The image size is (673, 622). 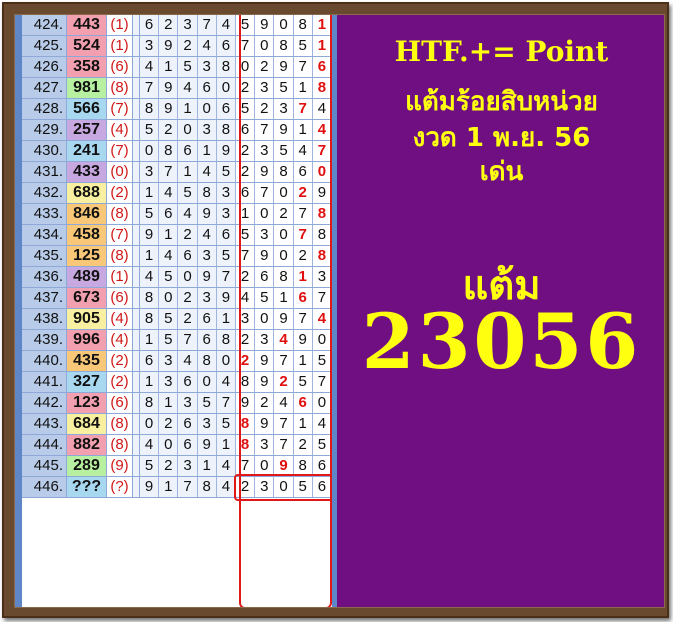 I want to click on row-number: 905, so click(x=87, y=319).